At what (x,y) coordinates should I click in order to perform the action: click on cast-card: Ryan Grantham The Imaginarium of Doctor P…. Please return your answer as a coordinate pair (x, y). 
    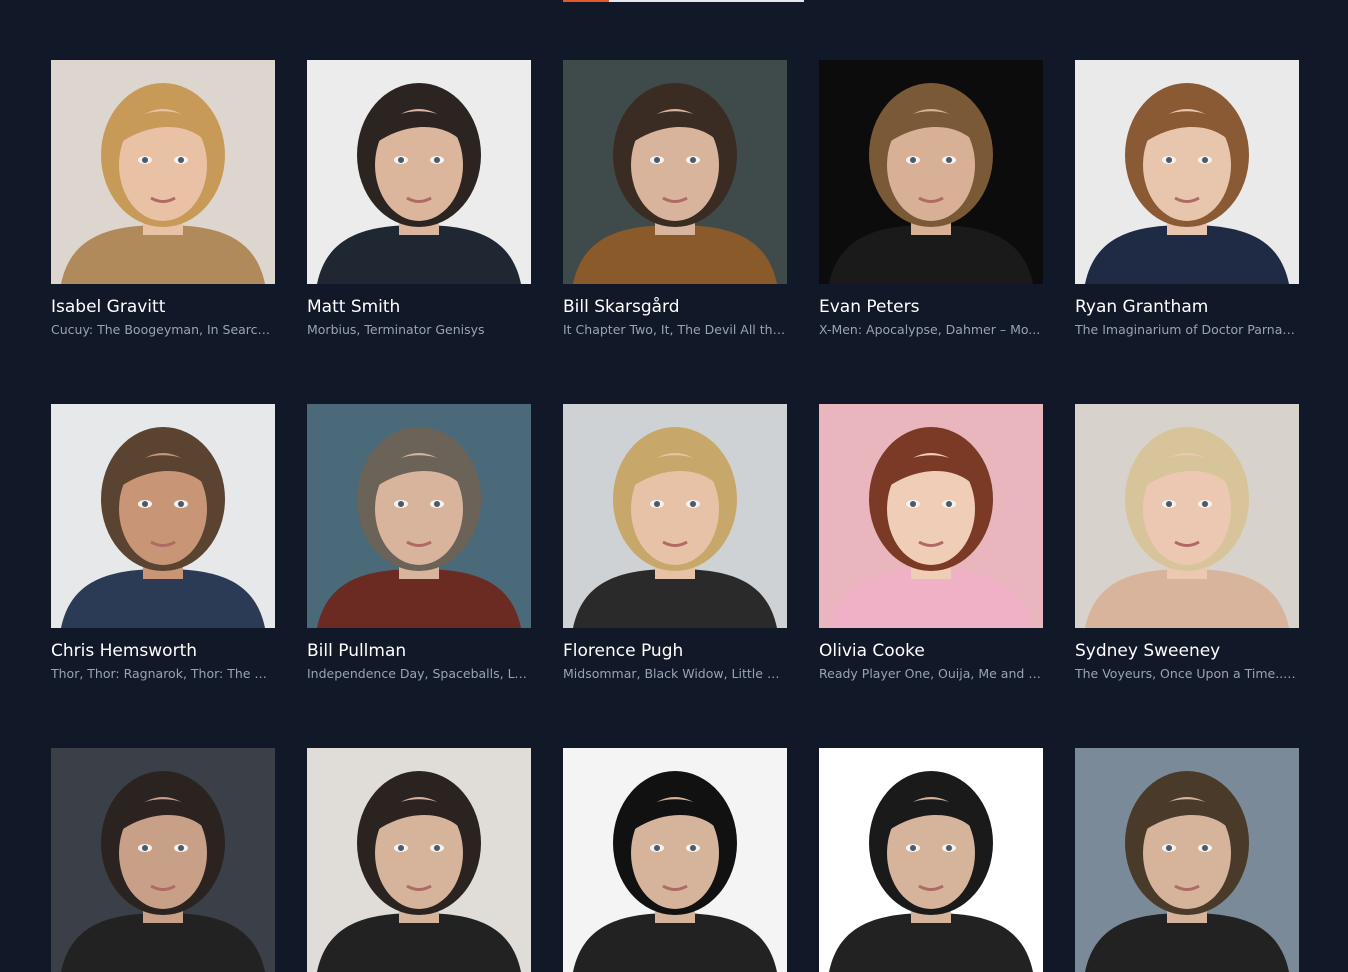
    Looking at the image, I should click on (1187, 199).